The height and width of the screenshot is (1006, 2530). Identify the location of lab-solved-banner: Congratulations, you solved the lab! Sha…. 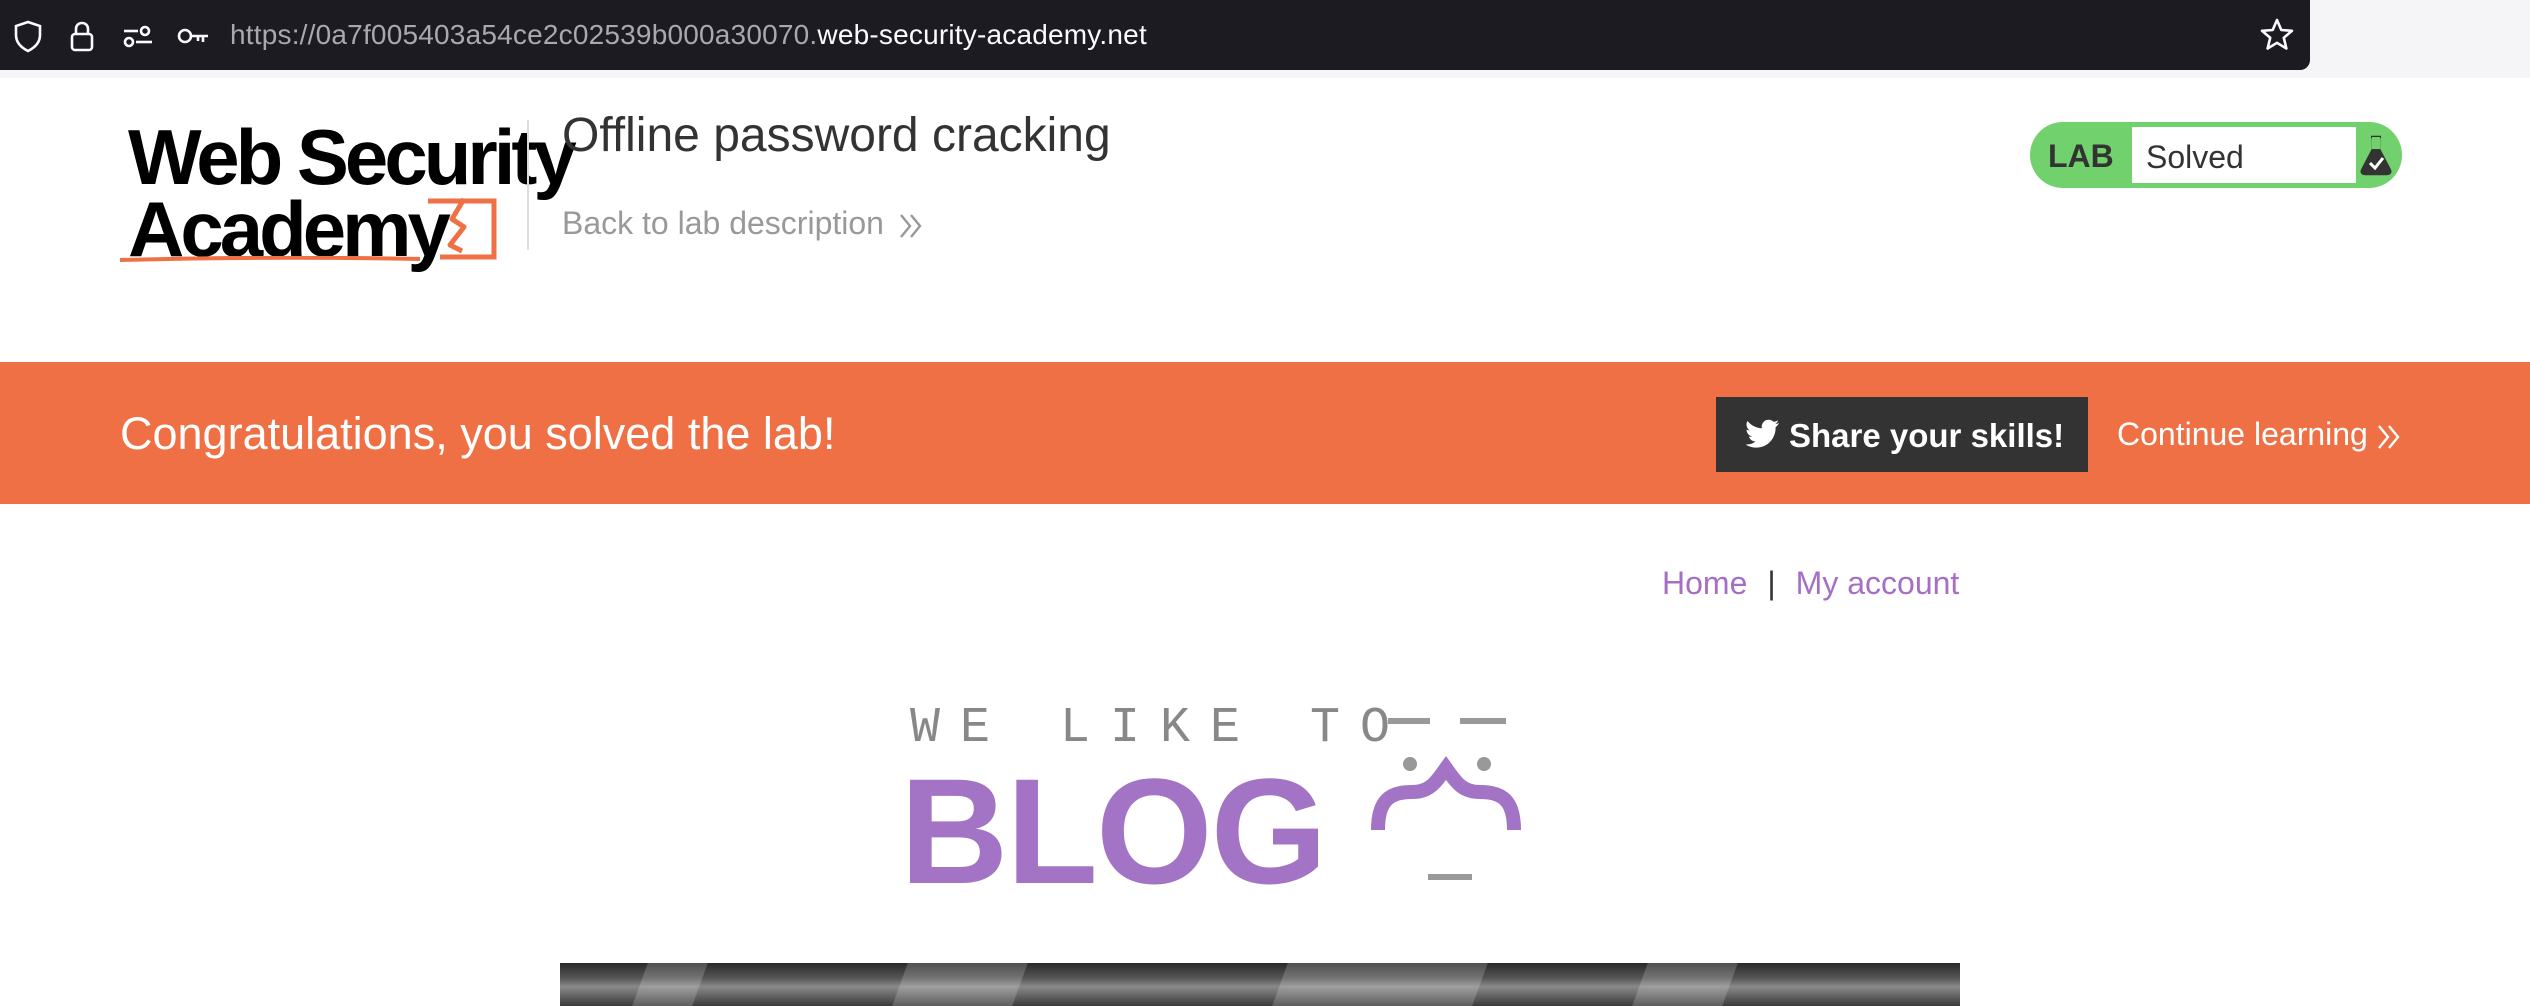
(1265, 433).